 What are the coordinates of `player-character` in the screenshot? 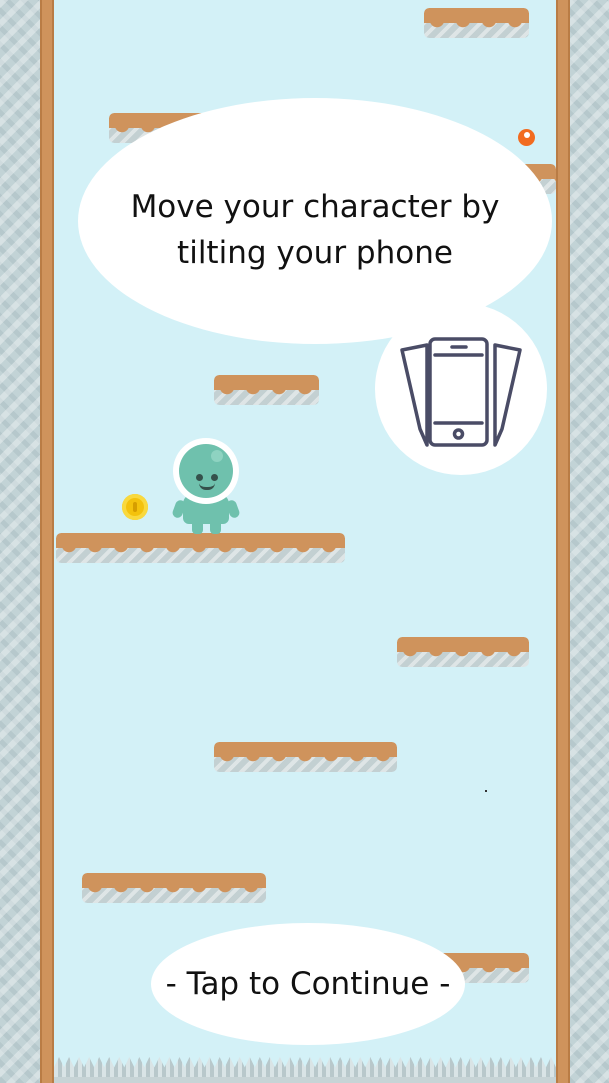 It's located at (206, 486).